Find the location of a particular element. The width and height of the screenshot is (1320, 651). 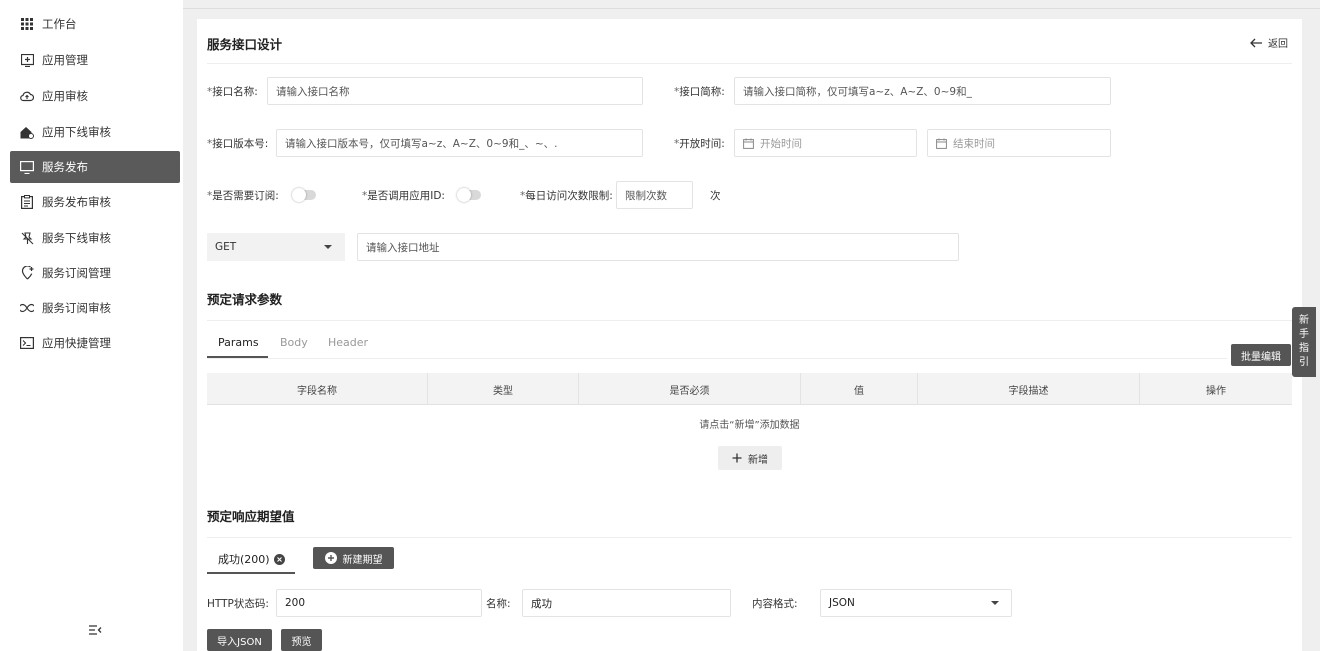

back-label: 返回 is located at coordinates (1278, 44).